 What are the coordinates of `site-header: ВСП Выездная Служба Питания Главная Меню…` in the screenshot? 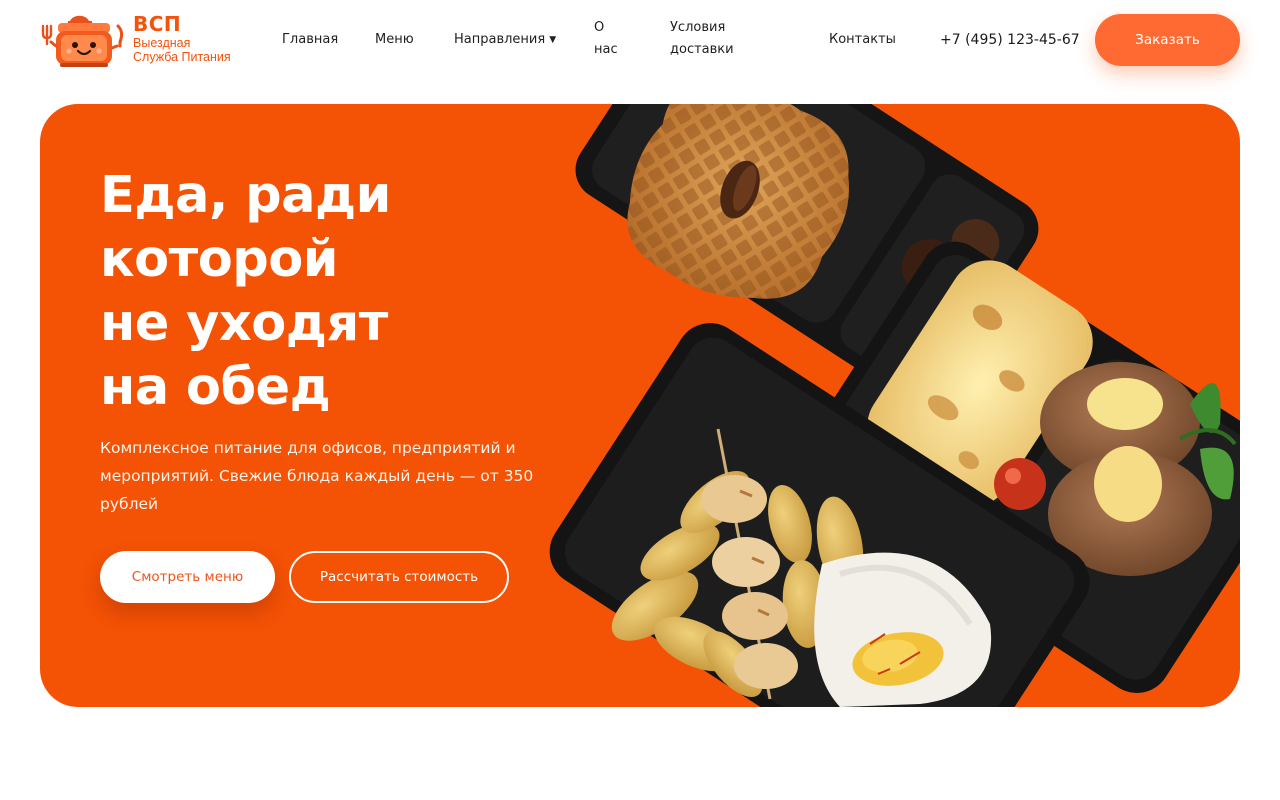 It's located at (640, 40).